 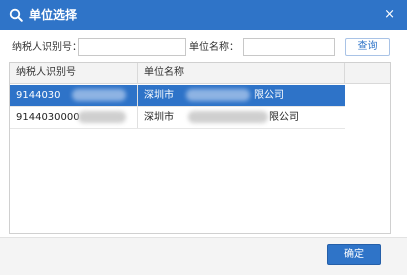 I want to click on column-header-spacer, so click(x=367, y=73).